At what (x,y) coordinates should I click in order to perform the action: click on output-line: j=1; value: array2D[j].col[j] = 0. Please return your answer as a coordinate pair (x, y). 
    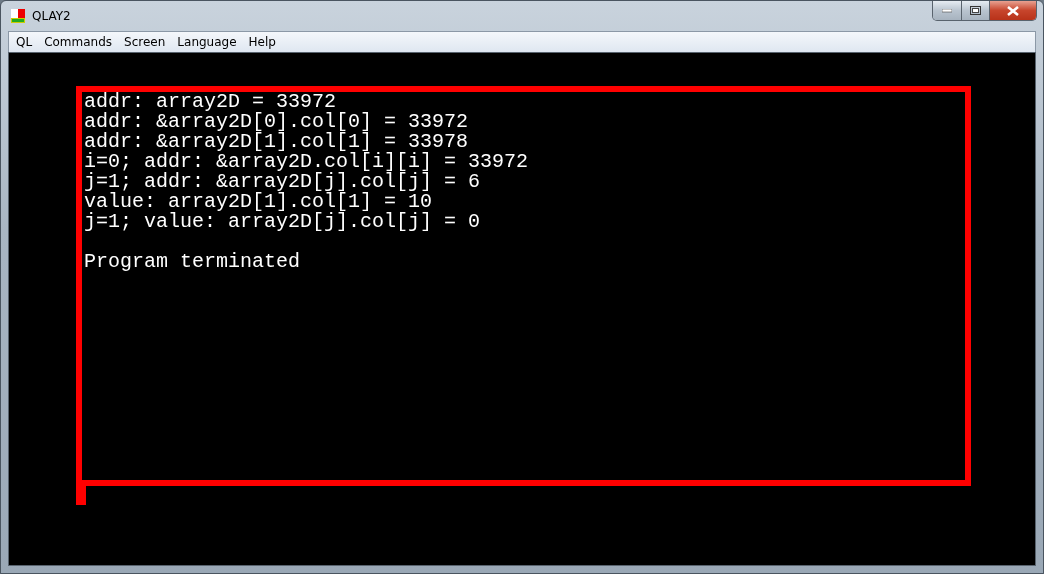
    Looking at the image, I should click on (282, 222).